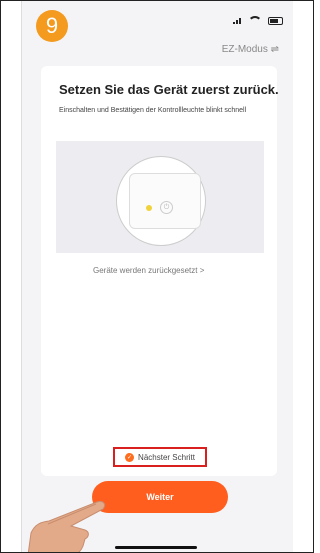  What do you see at coordinates (52, 26) in the screenshot?
I see `step-number-badge: 9` at bounding box center [52, 26].